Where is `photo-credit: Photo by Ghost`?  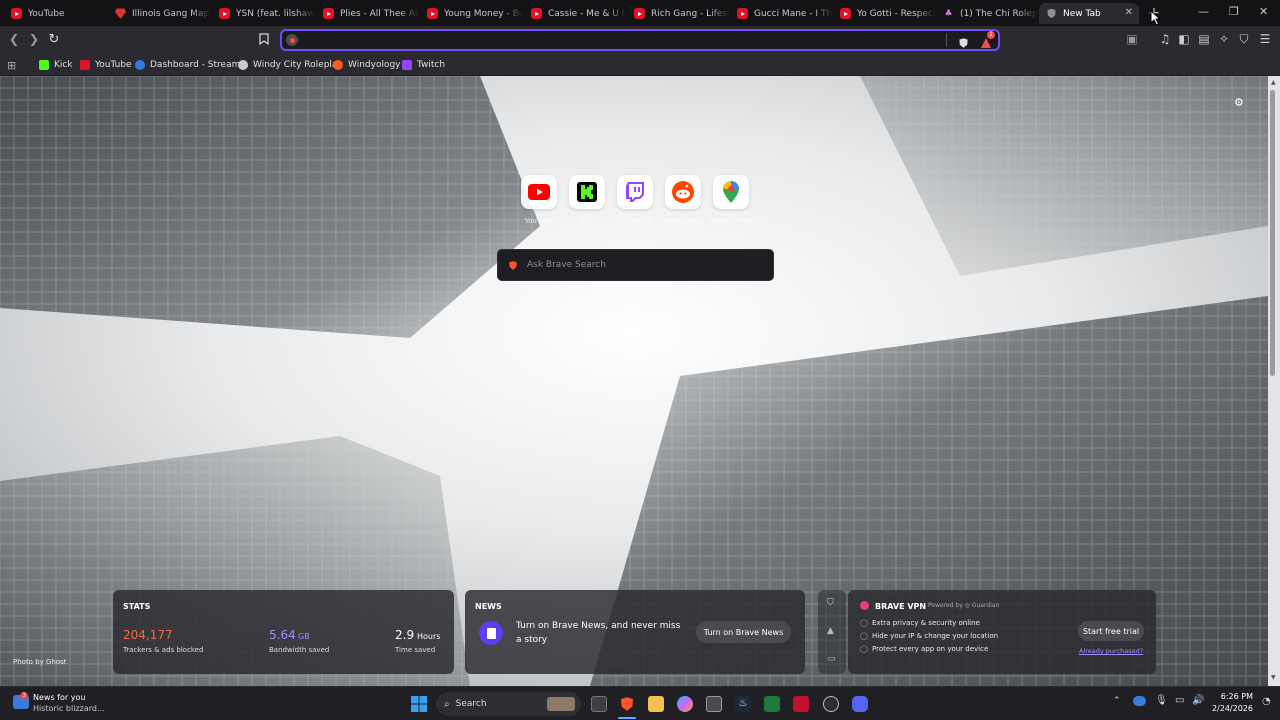
photo-credit: Photo by Ghost is located at coordinates (40, 662).